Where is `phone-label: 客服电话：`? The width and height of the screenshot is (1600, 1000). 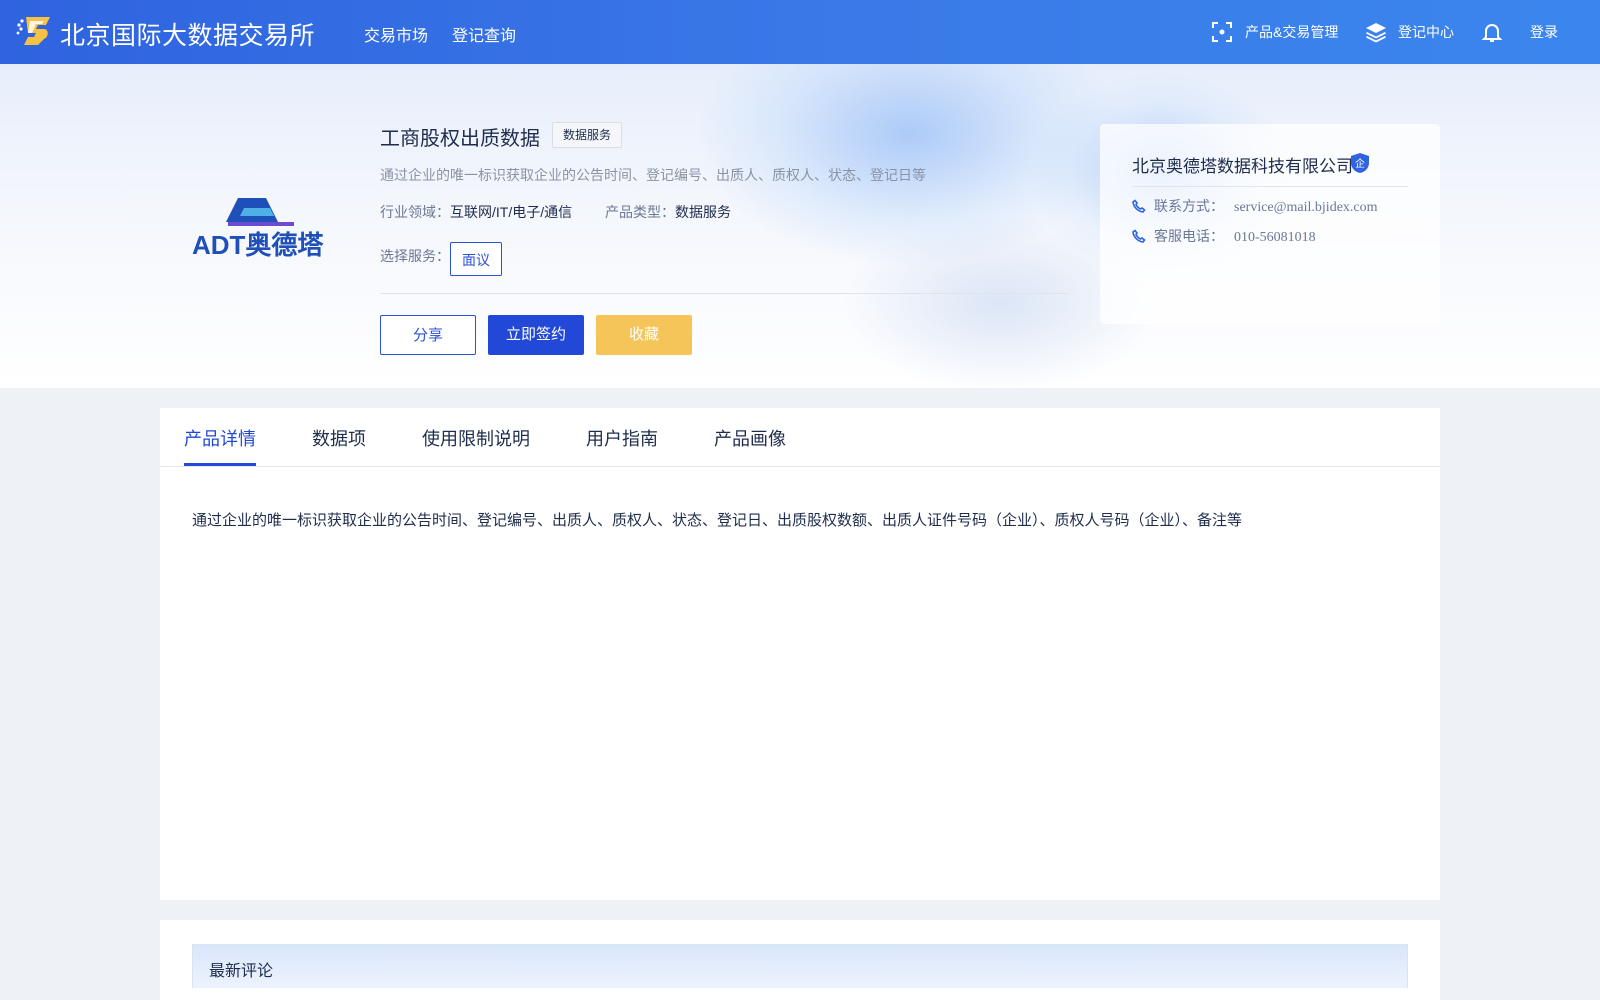
phone-label: 客服电话： is located at coordinates (1189, 236).